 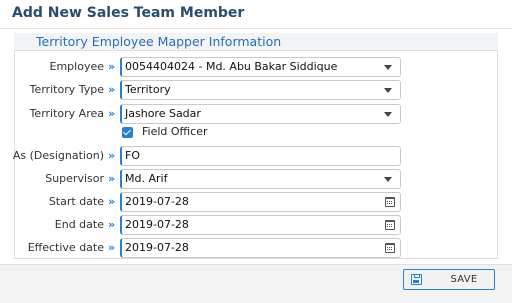 What do you see at coordinates (148, 89) in the screenshot?
I see `territory-type-value: Territory` at bounding box center [148, 89].